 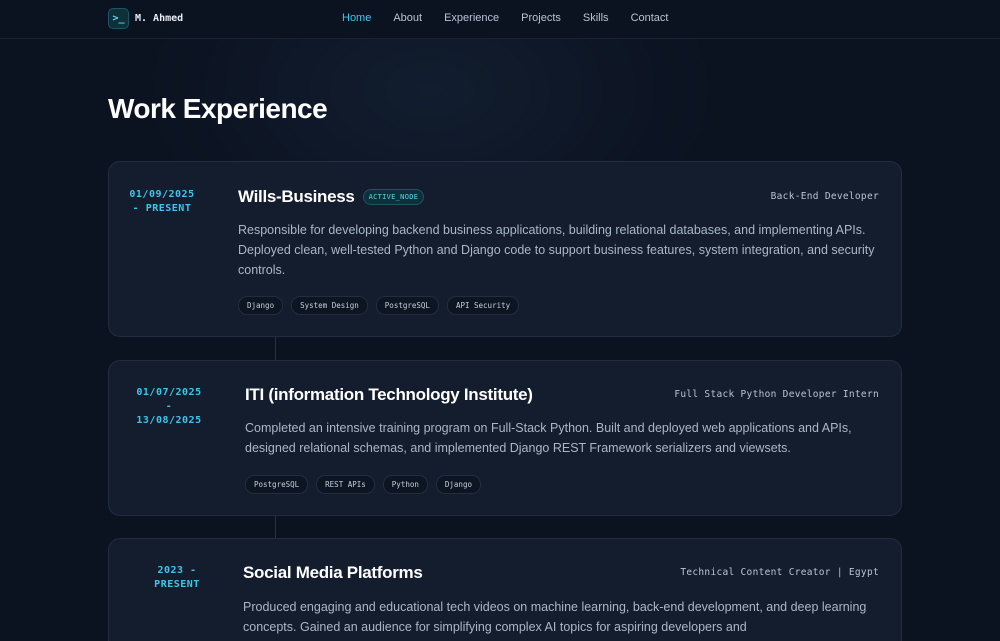 I want to click on company-name: Wills-Business, so click(x=296, y=196).